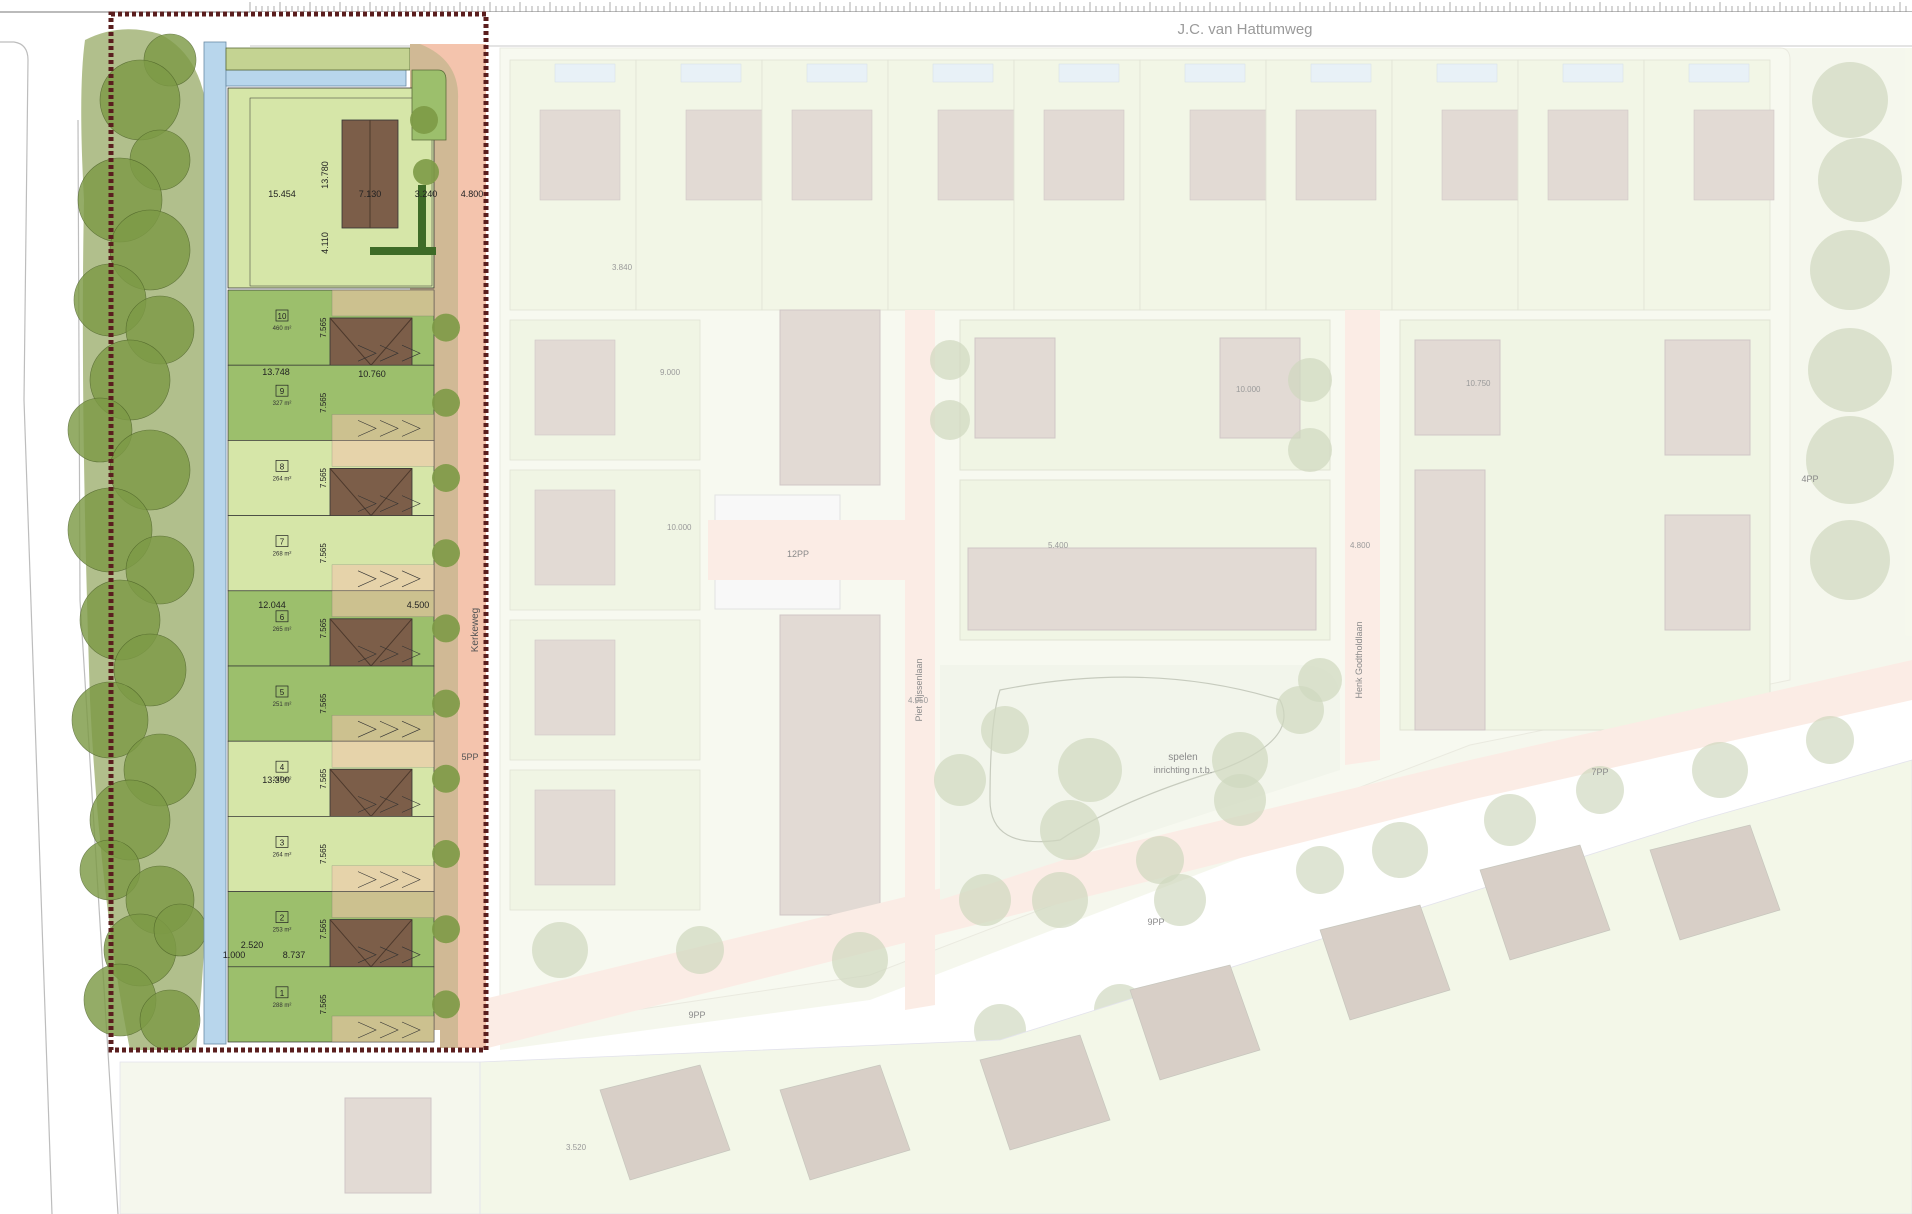 The height and width of the screenshot is (1214, 1912). What do you see at coordinates (798, 554) in the screenshot?
I see `parking-label-12pp: 12PP` at bounding box center [798, 554].